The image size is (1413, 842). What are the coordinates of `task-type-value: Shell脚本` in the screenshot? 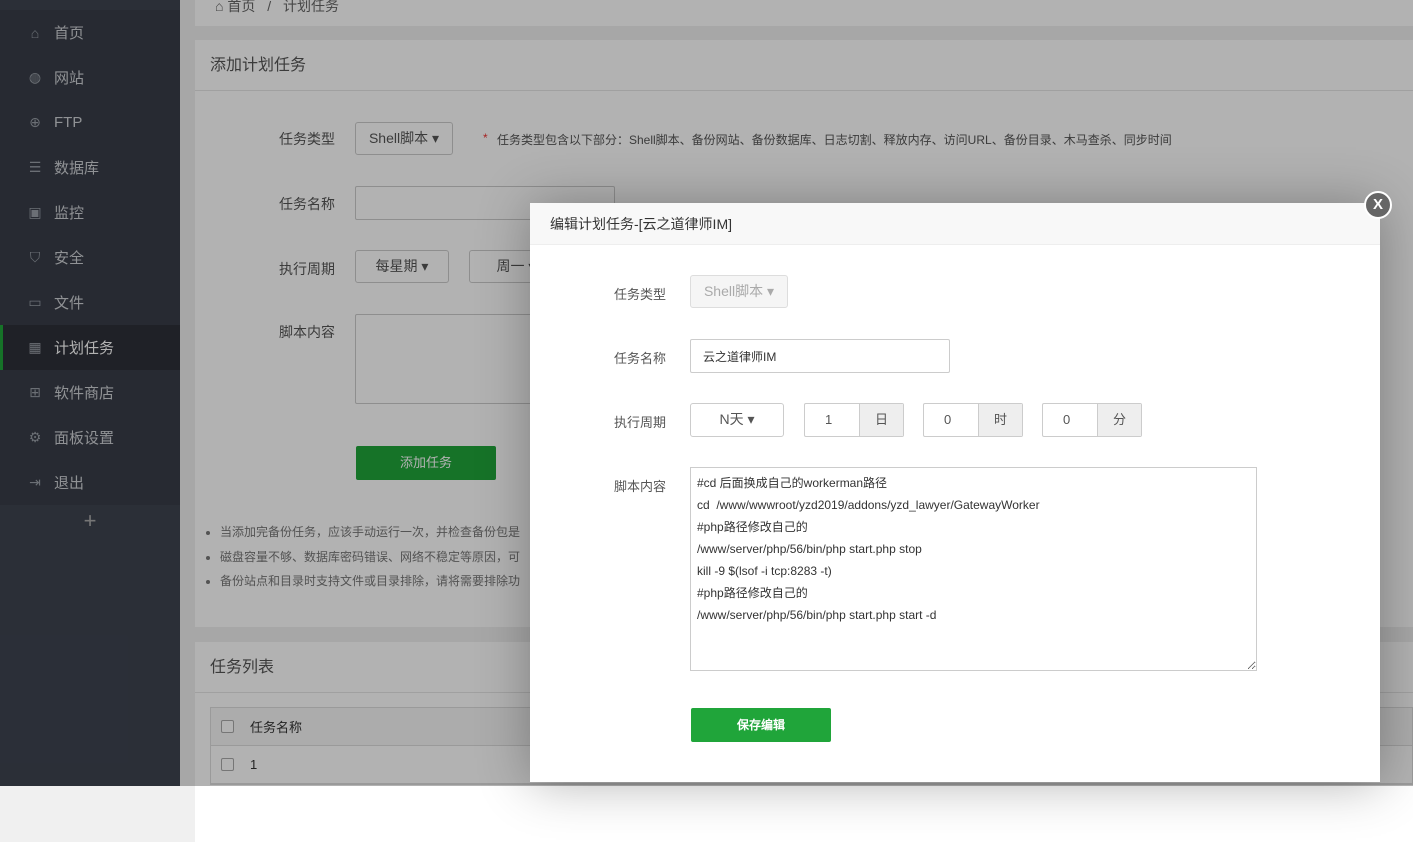 It's located at (733, 291).